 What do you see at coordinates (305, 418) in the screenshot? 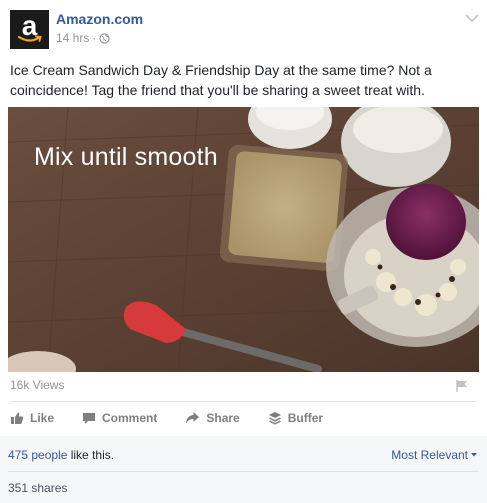
I see `buffer-label: Buffer` at bounding box center [305, 418].